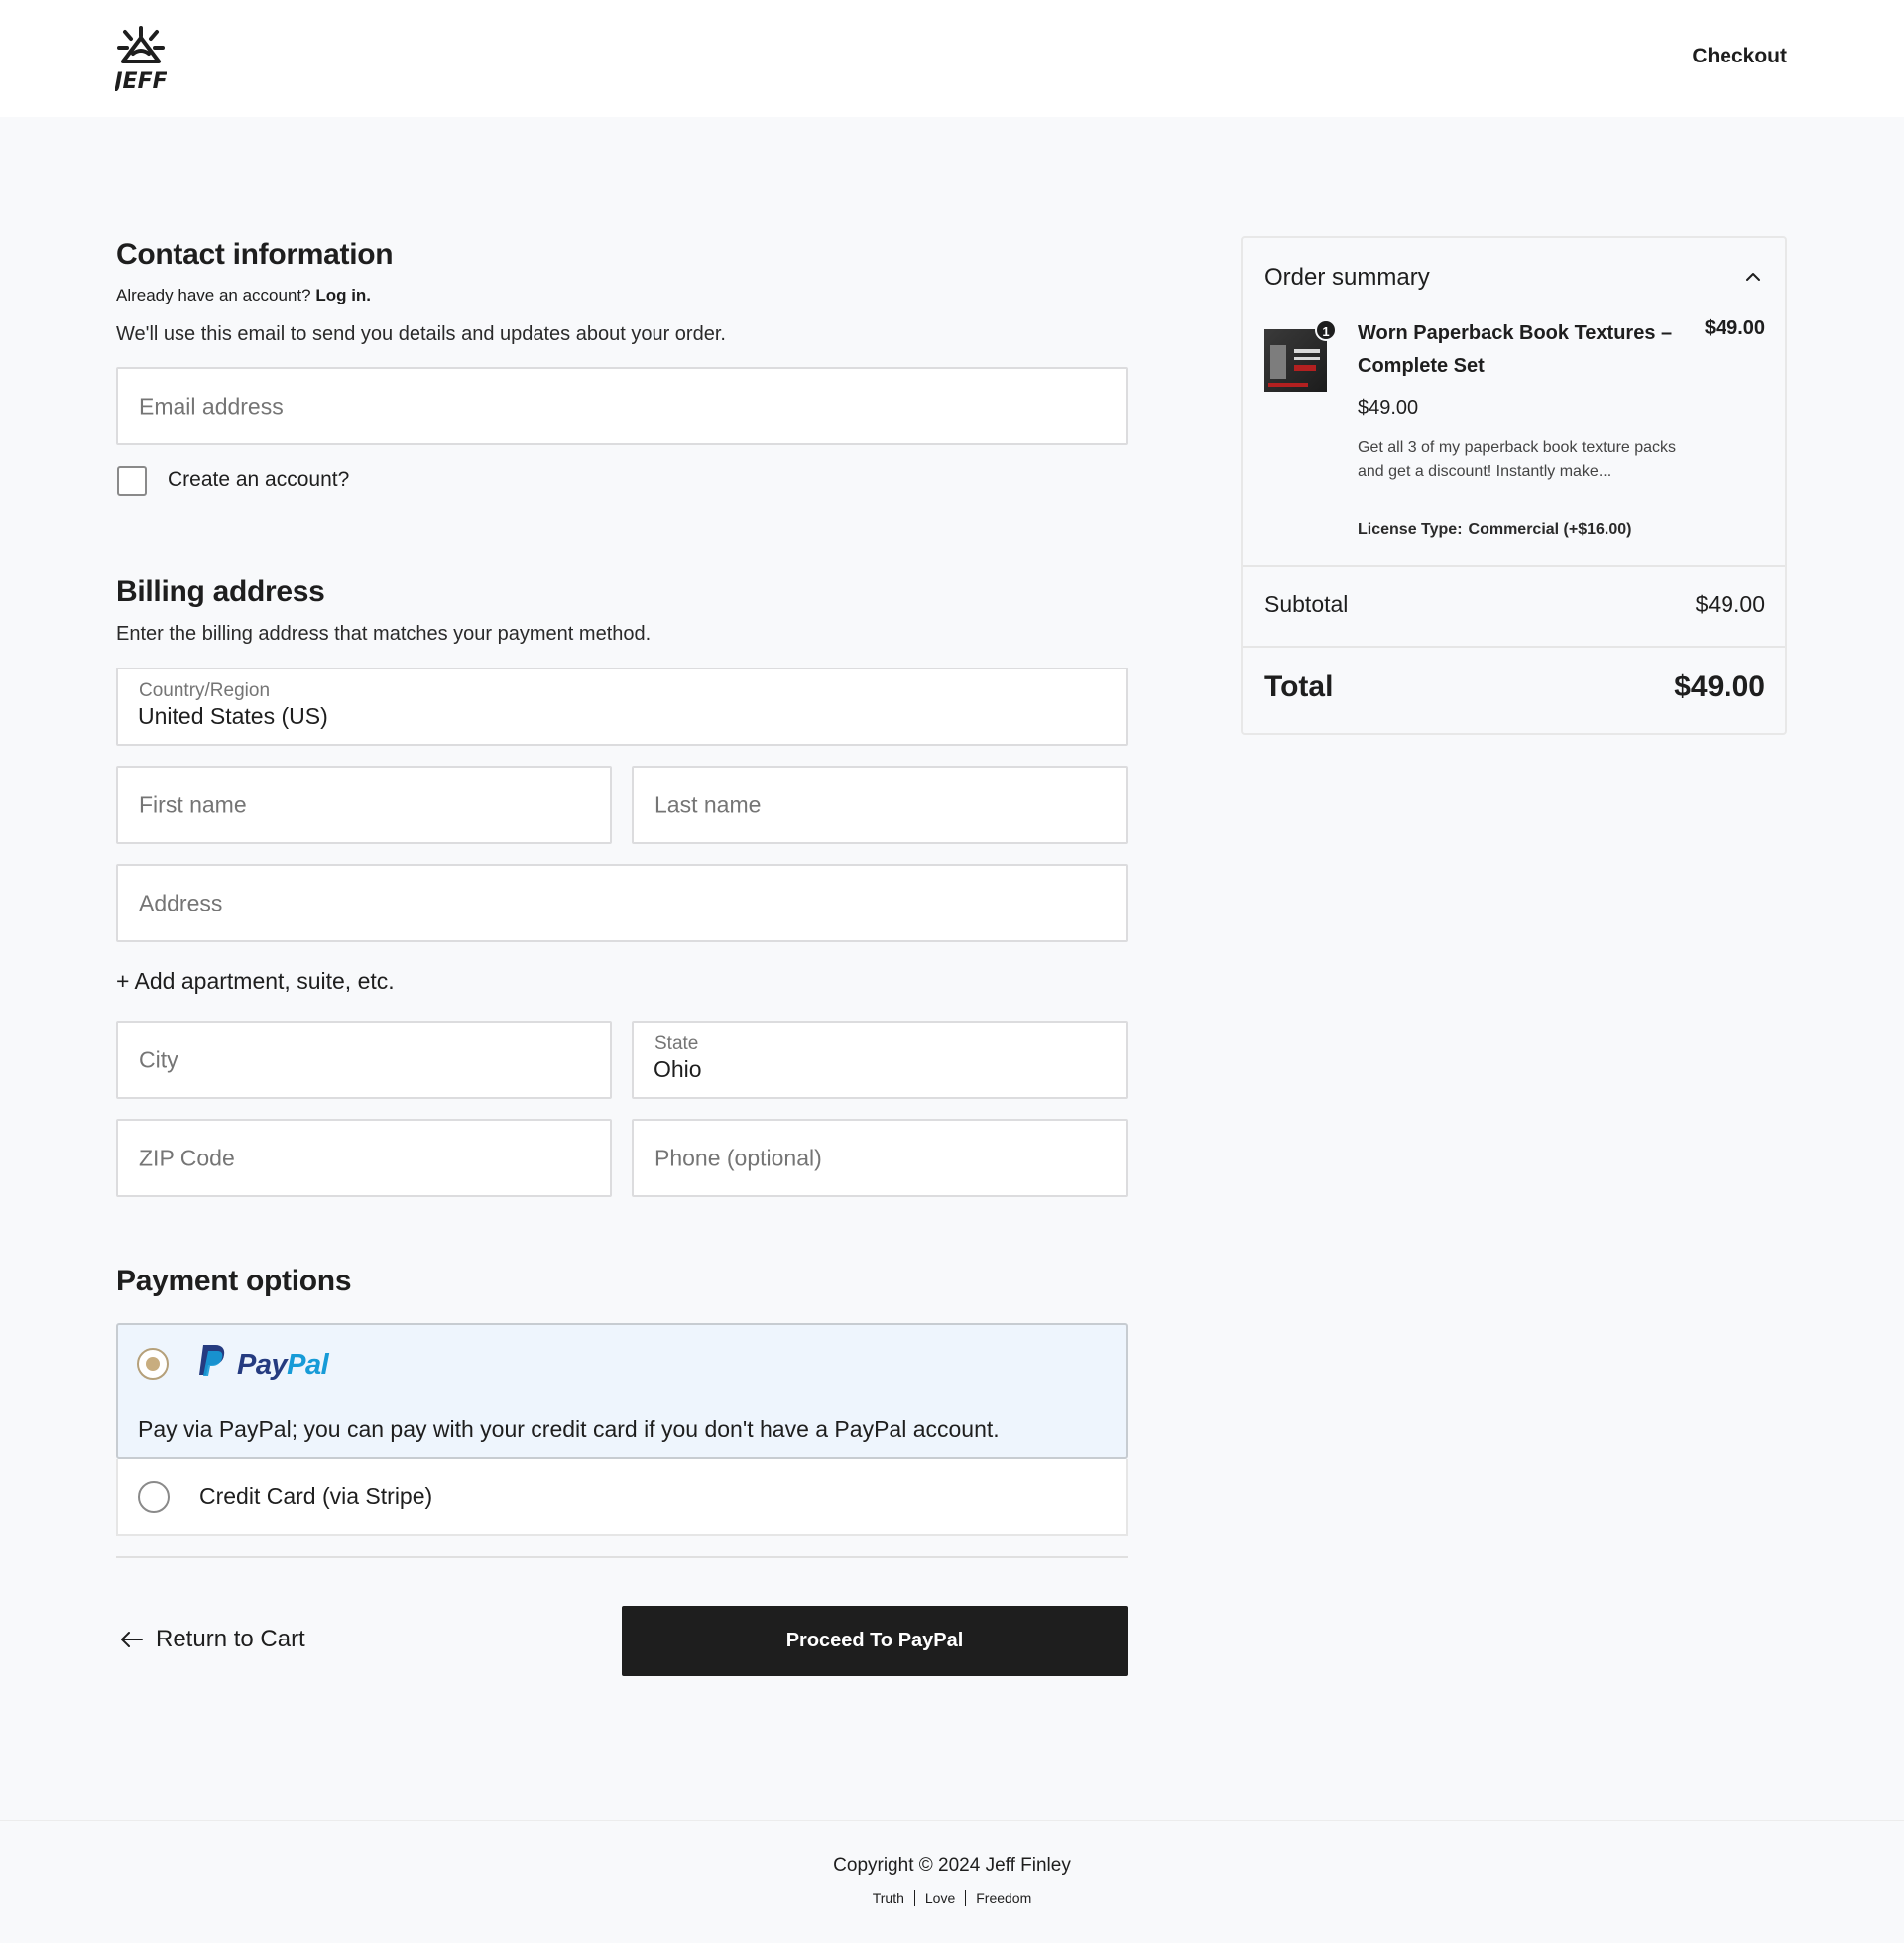  I want to click on order-summary-title: Order summary, so click(1347, 278).